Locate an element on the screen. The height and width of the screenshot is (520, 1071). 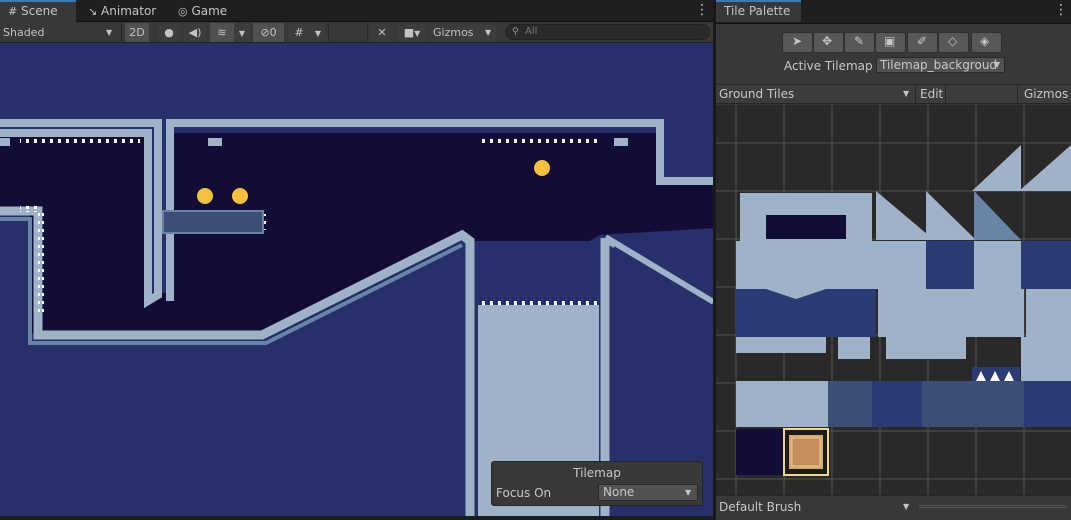
picker-icon: ✐ is located at coordinates (922, 41).